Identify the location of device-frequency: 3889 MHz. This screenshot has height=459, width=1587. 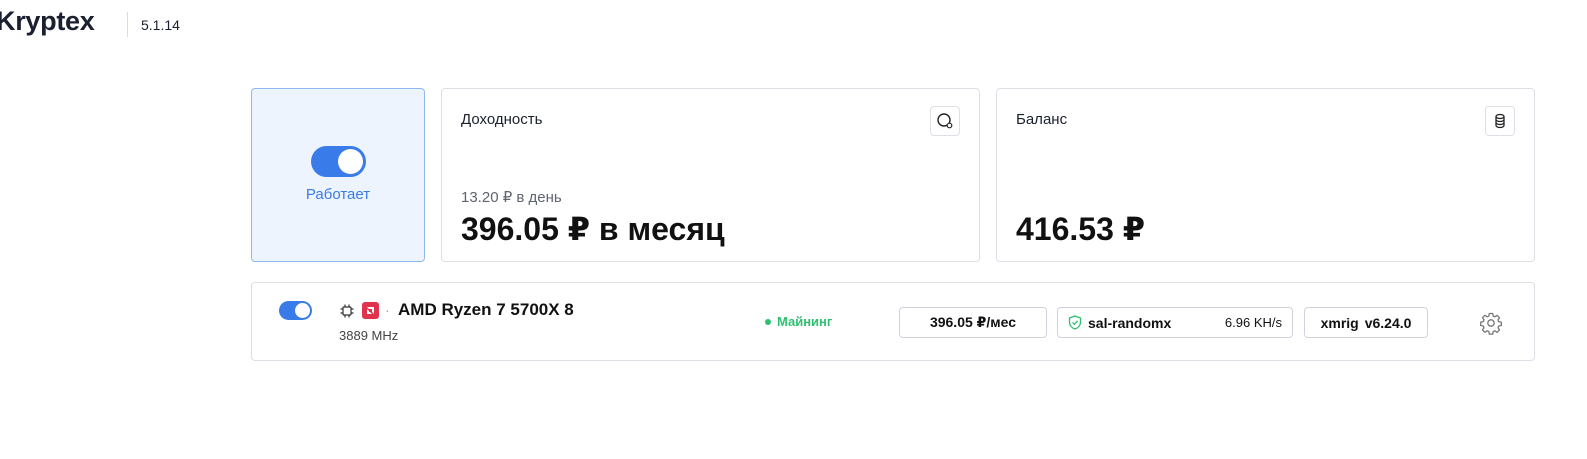
(369, 335).